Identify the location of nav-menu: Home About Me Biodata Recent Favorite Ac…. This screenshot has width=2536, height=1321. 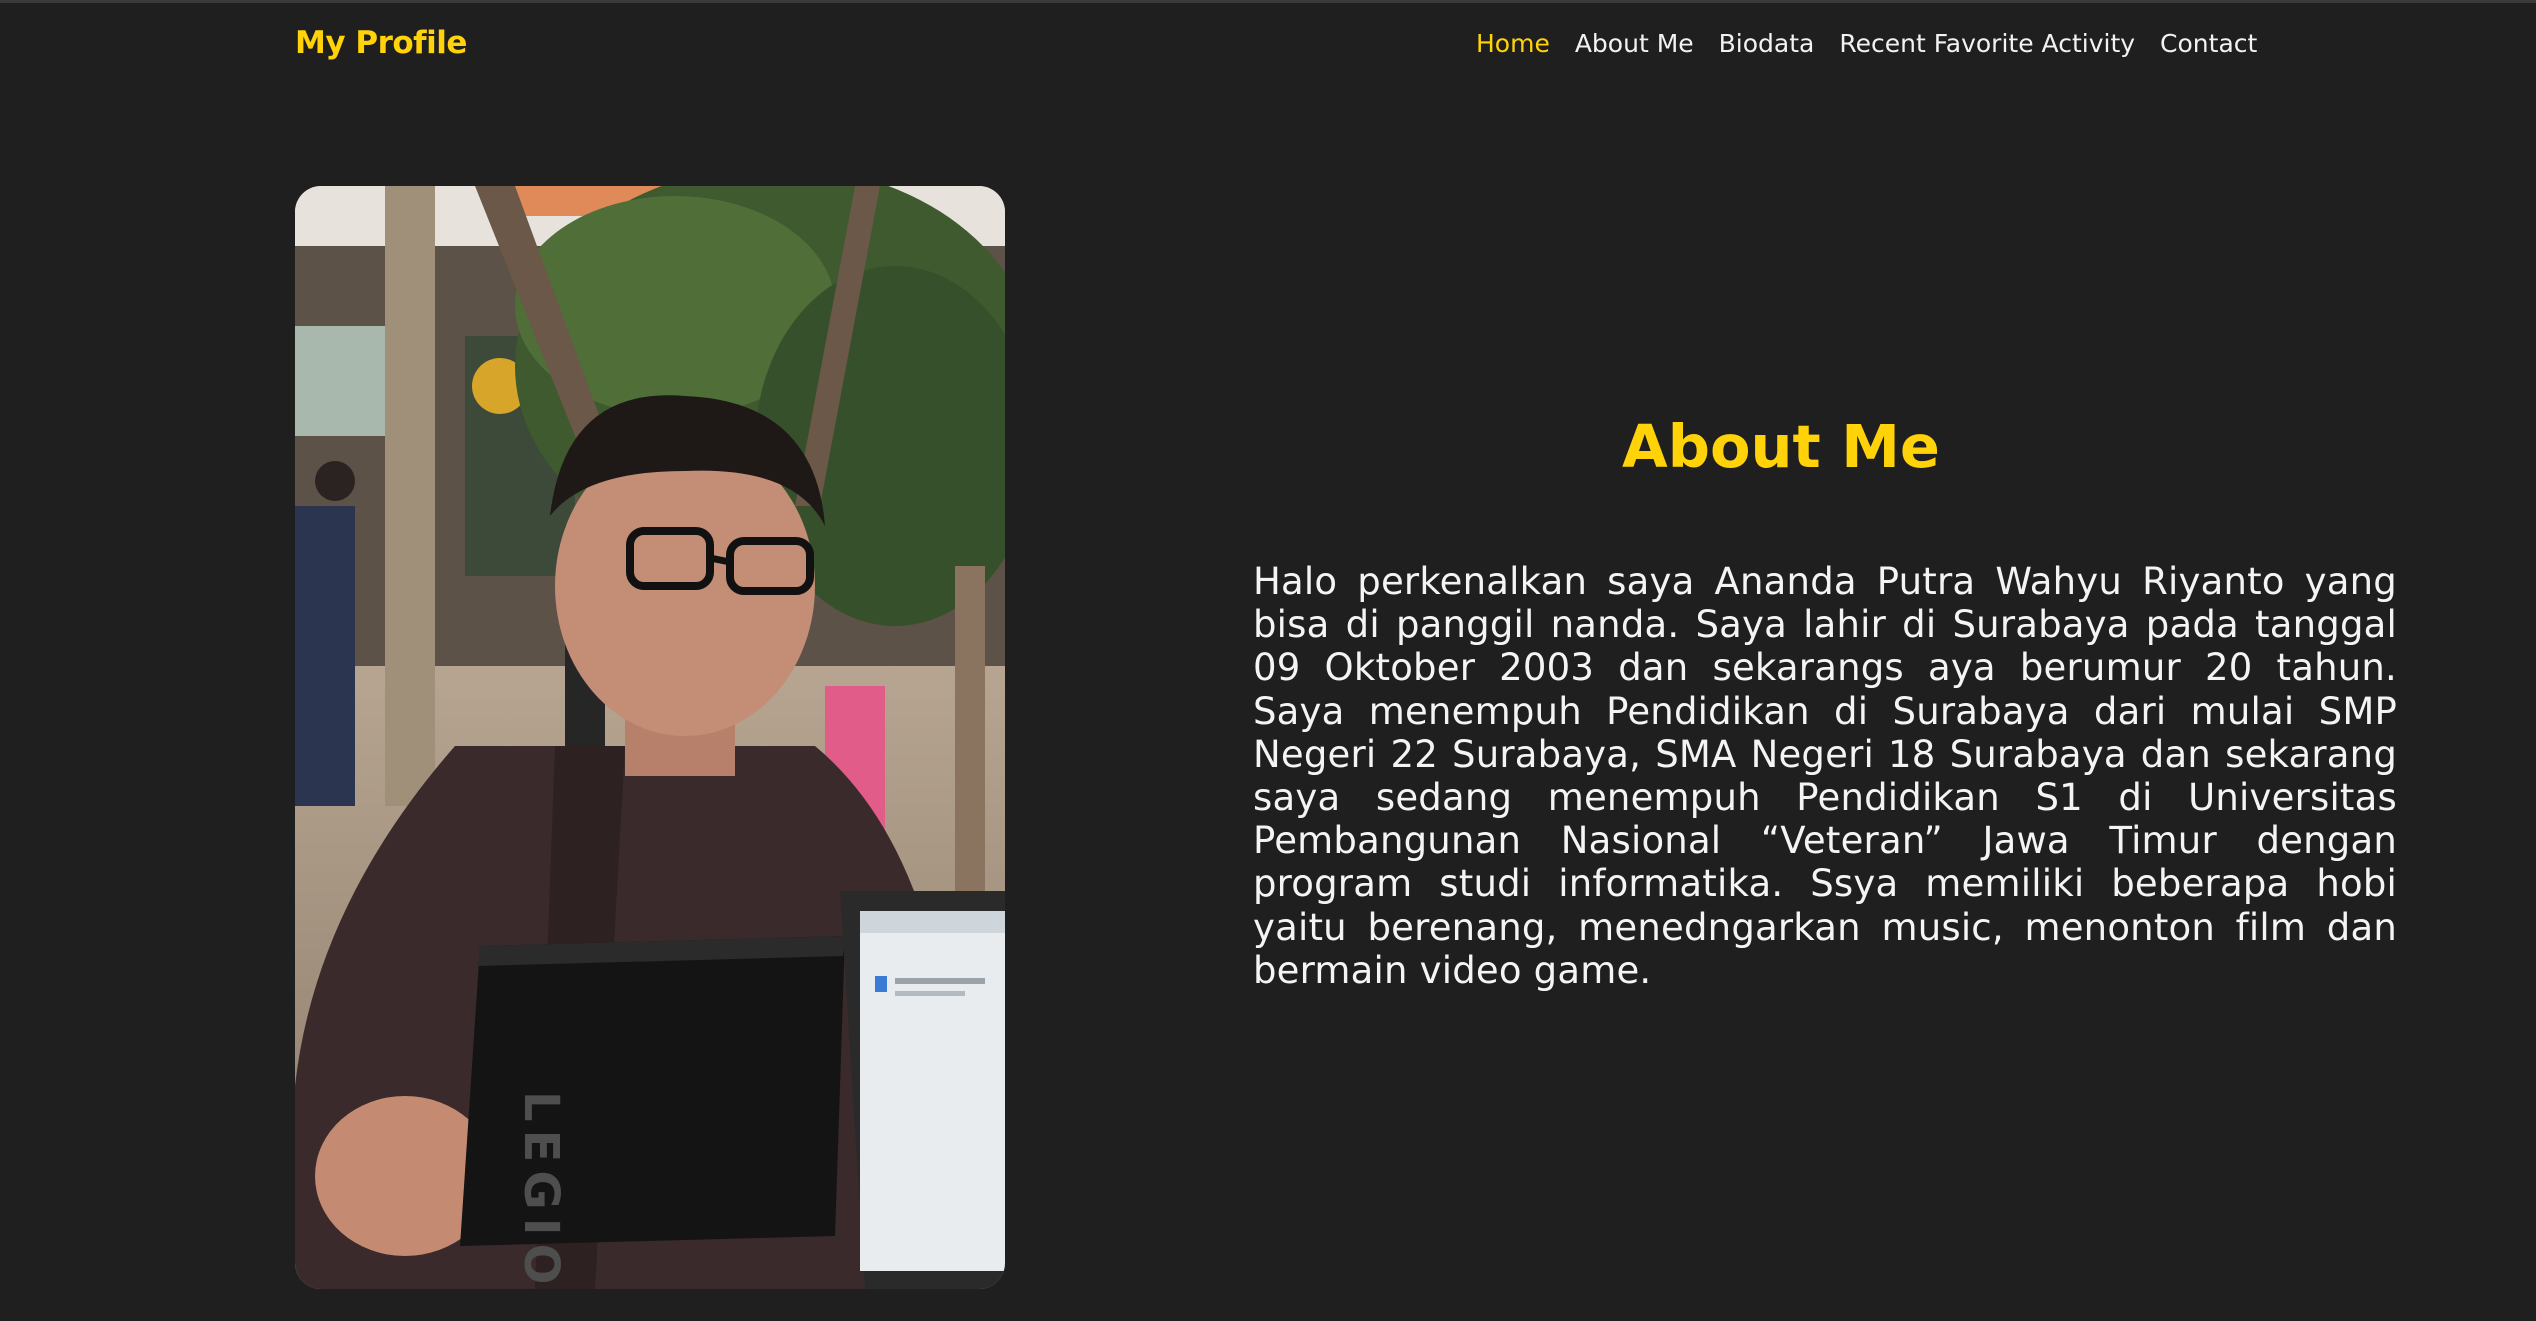
(1879, 43).